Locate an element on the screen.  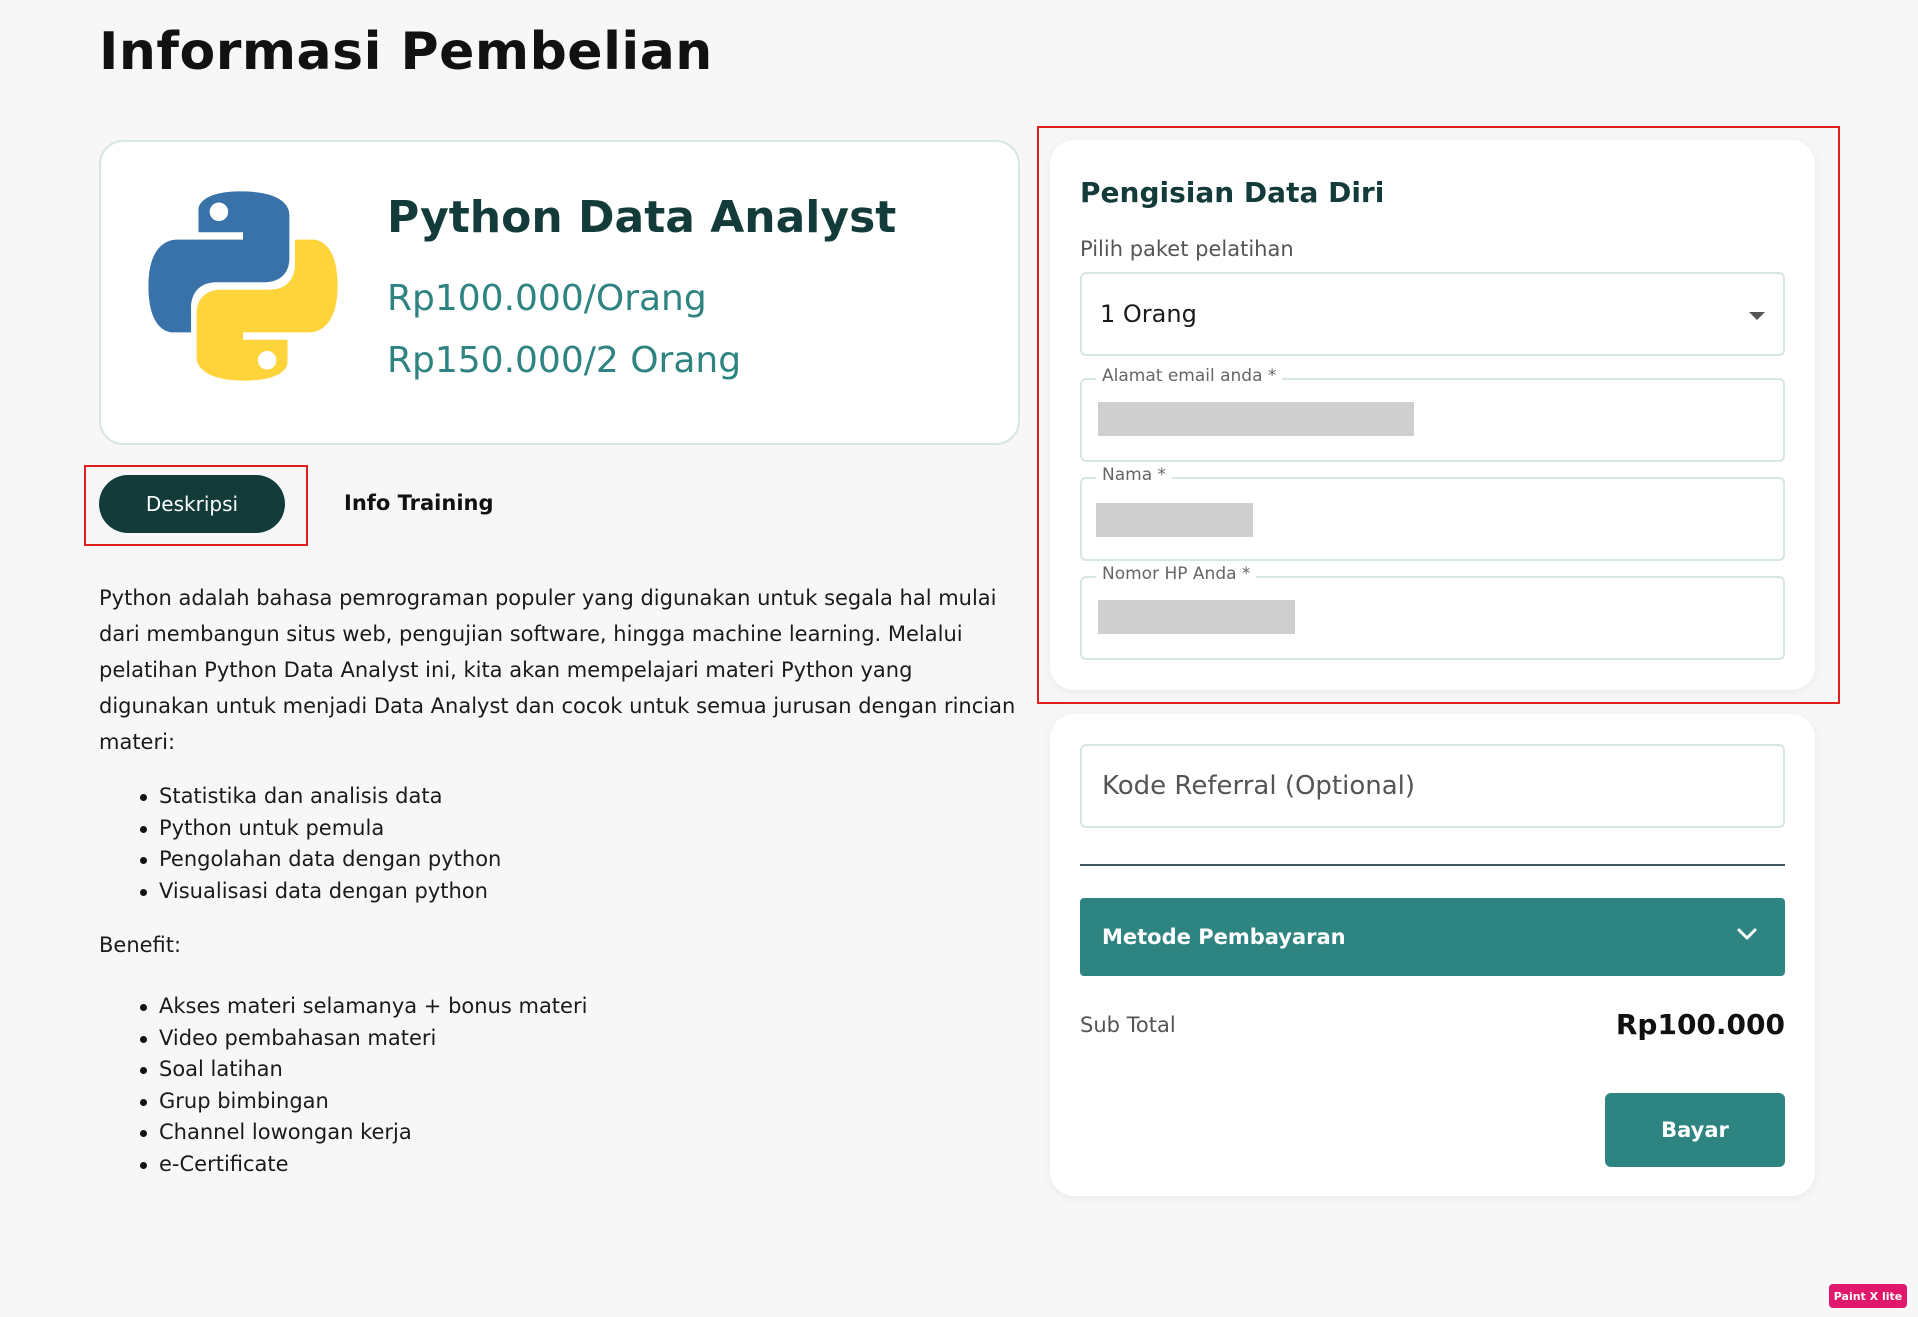
list-item: Akses materi selamanya + bonus materi is located at coordinates (363, 1007).